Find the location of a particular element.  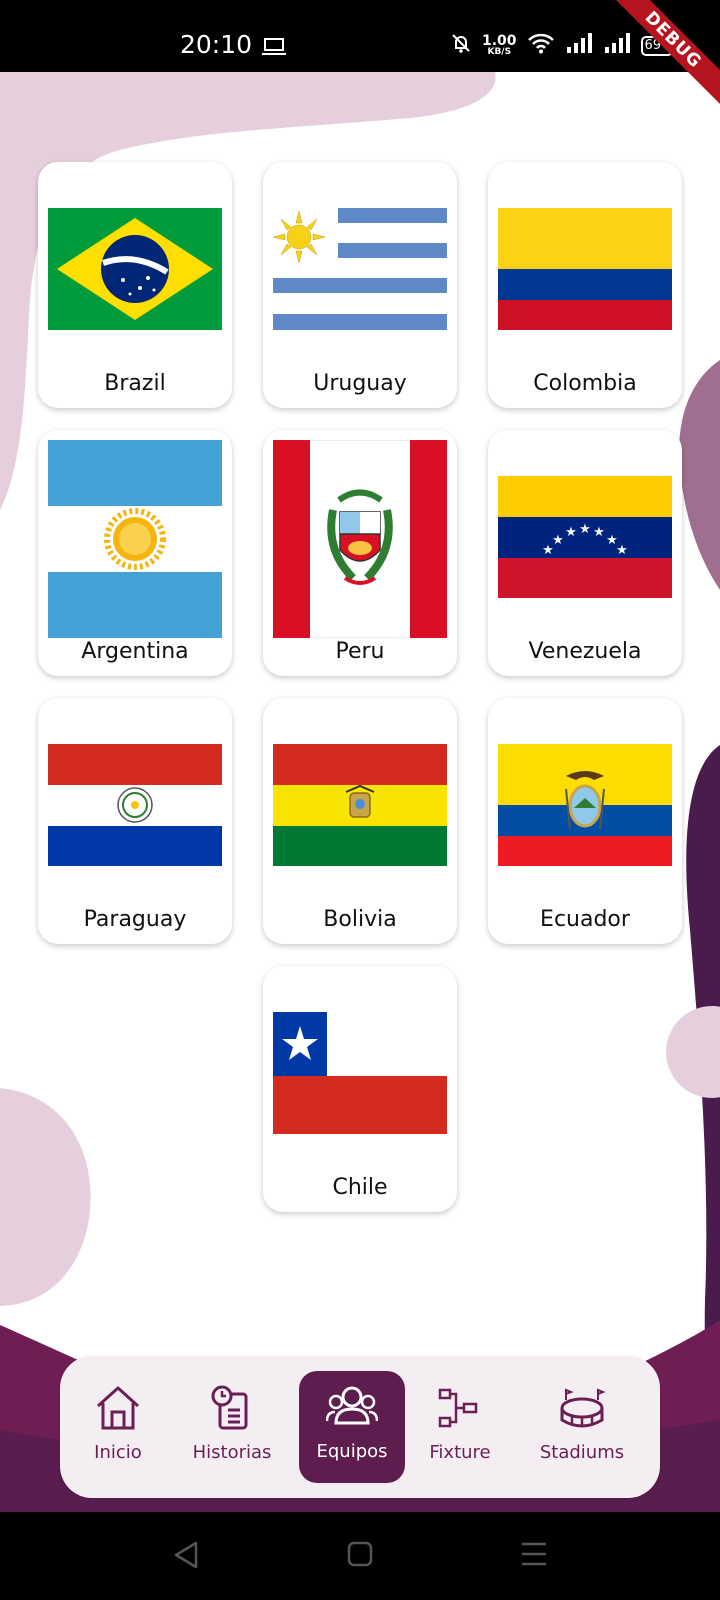

stadium-icon is located at coordinates (582, 1408).